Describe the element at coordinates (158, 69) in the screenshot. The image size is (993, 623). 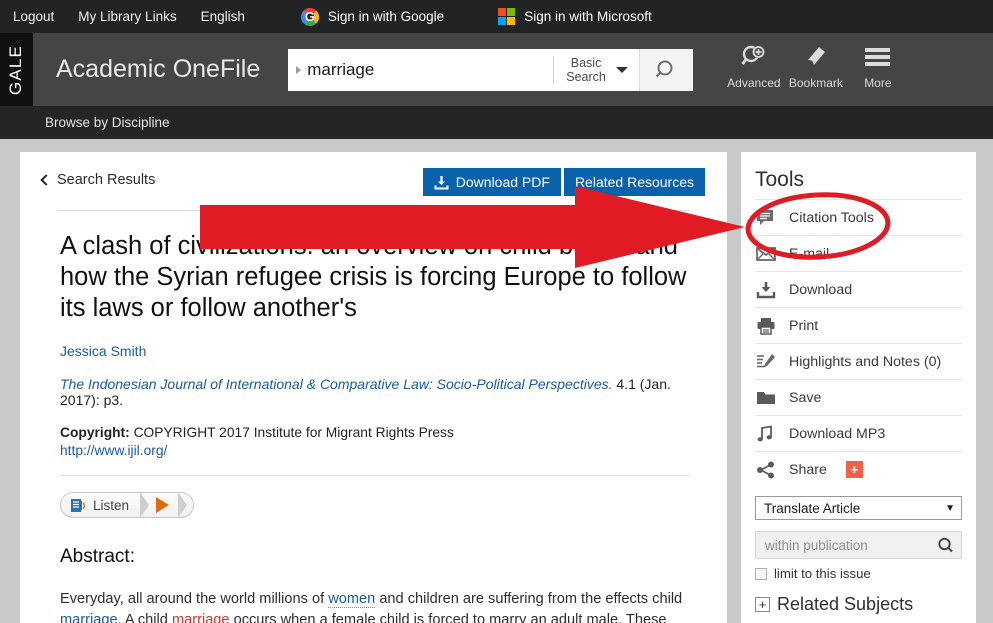
I see `product-title: Academic OneFile` at that location.